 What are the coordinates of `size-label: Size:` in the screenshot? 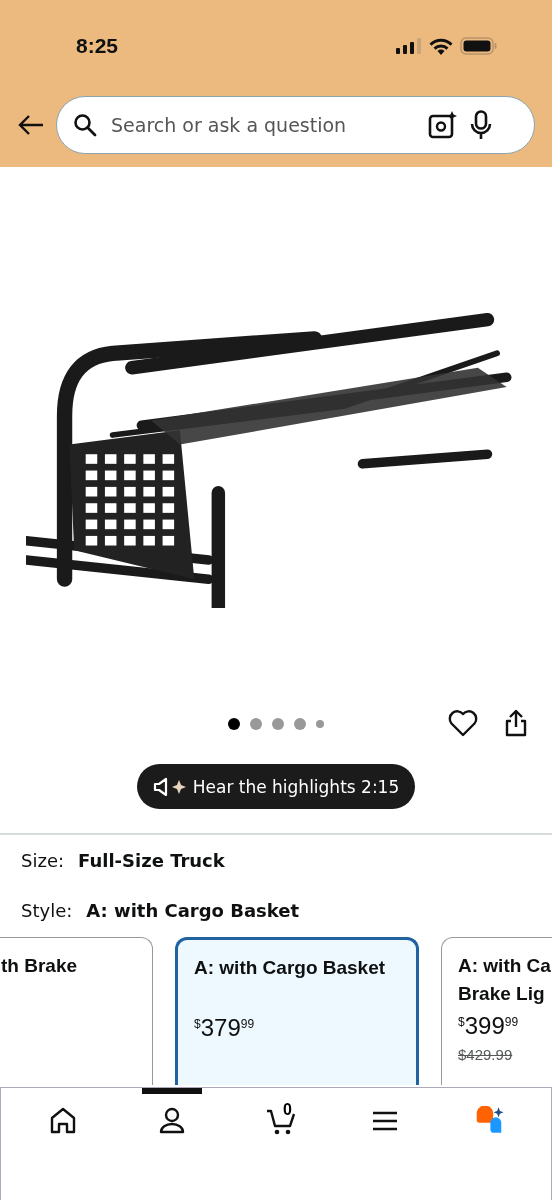 It's located at (42, 860).